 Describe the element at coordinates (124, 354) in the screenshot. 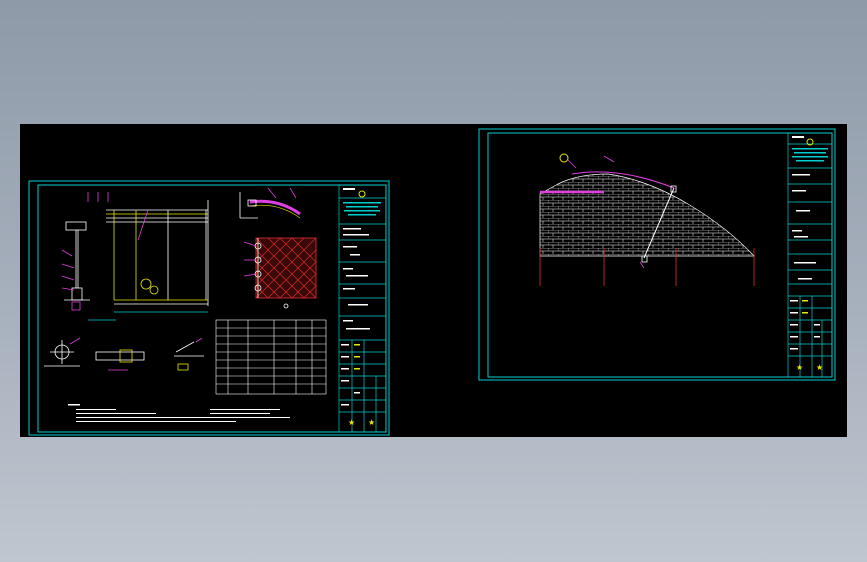

I see `small-details` at that location.